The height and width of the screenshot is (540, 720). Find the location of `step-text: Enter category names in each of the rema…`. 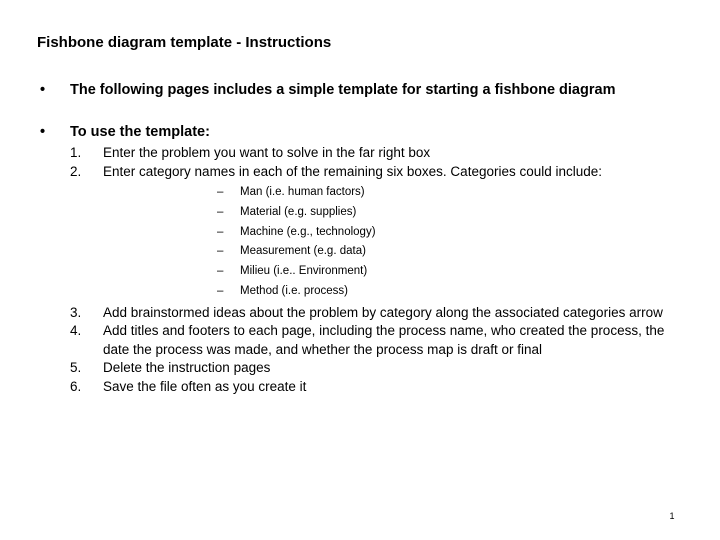

step-text: Enter category names in each of the rema… is located at coordinates (353, 171).